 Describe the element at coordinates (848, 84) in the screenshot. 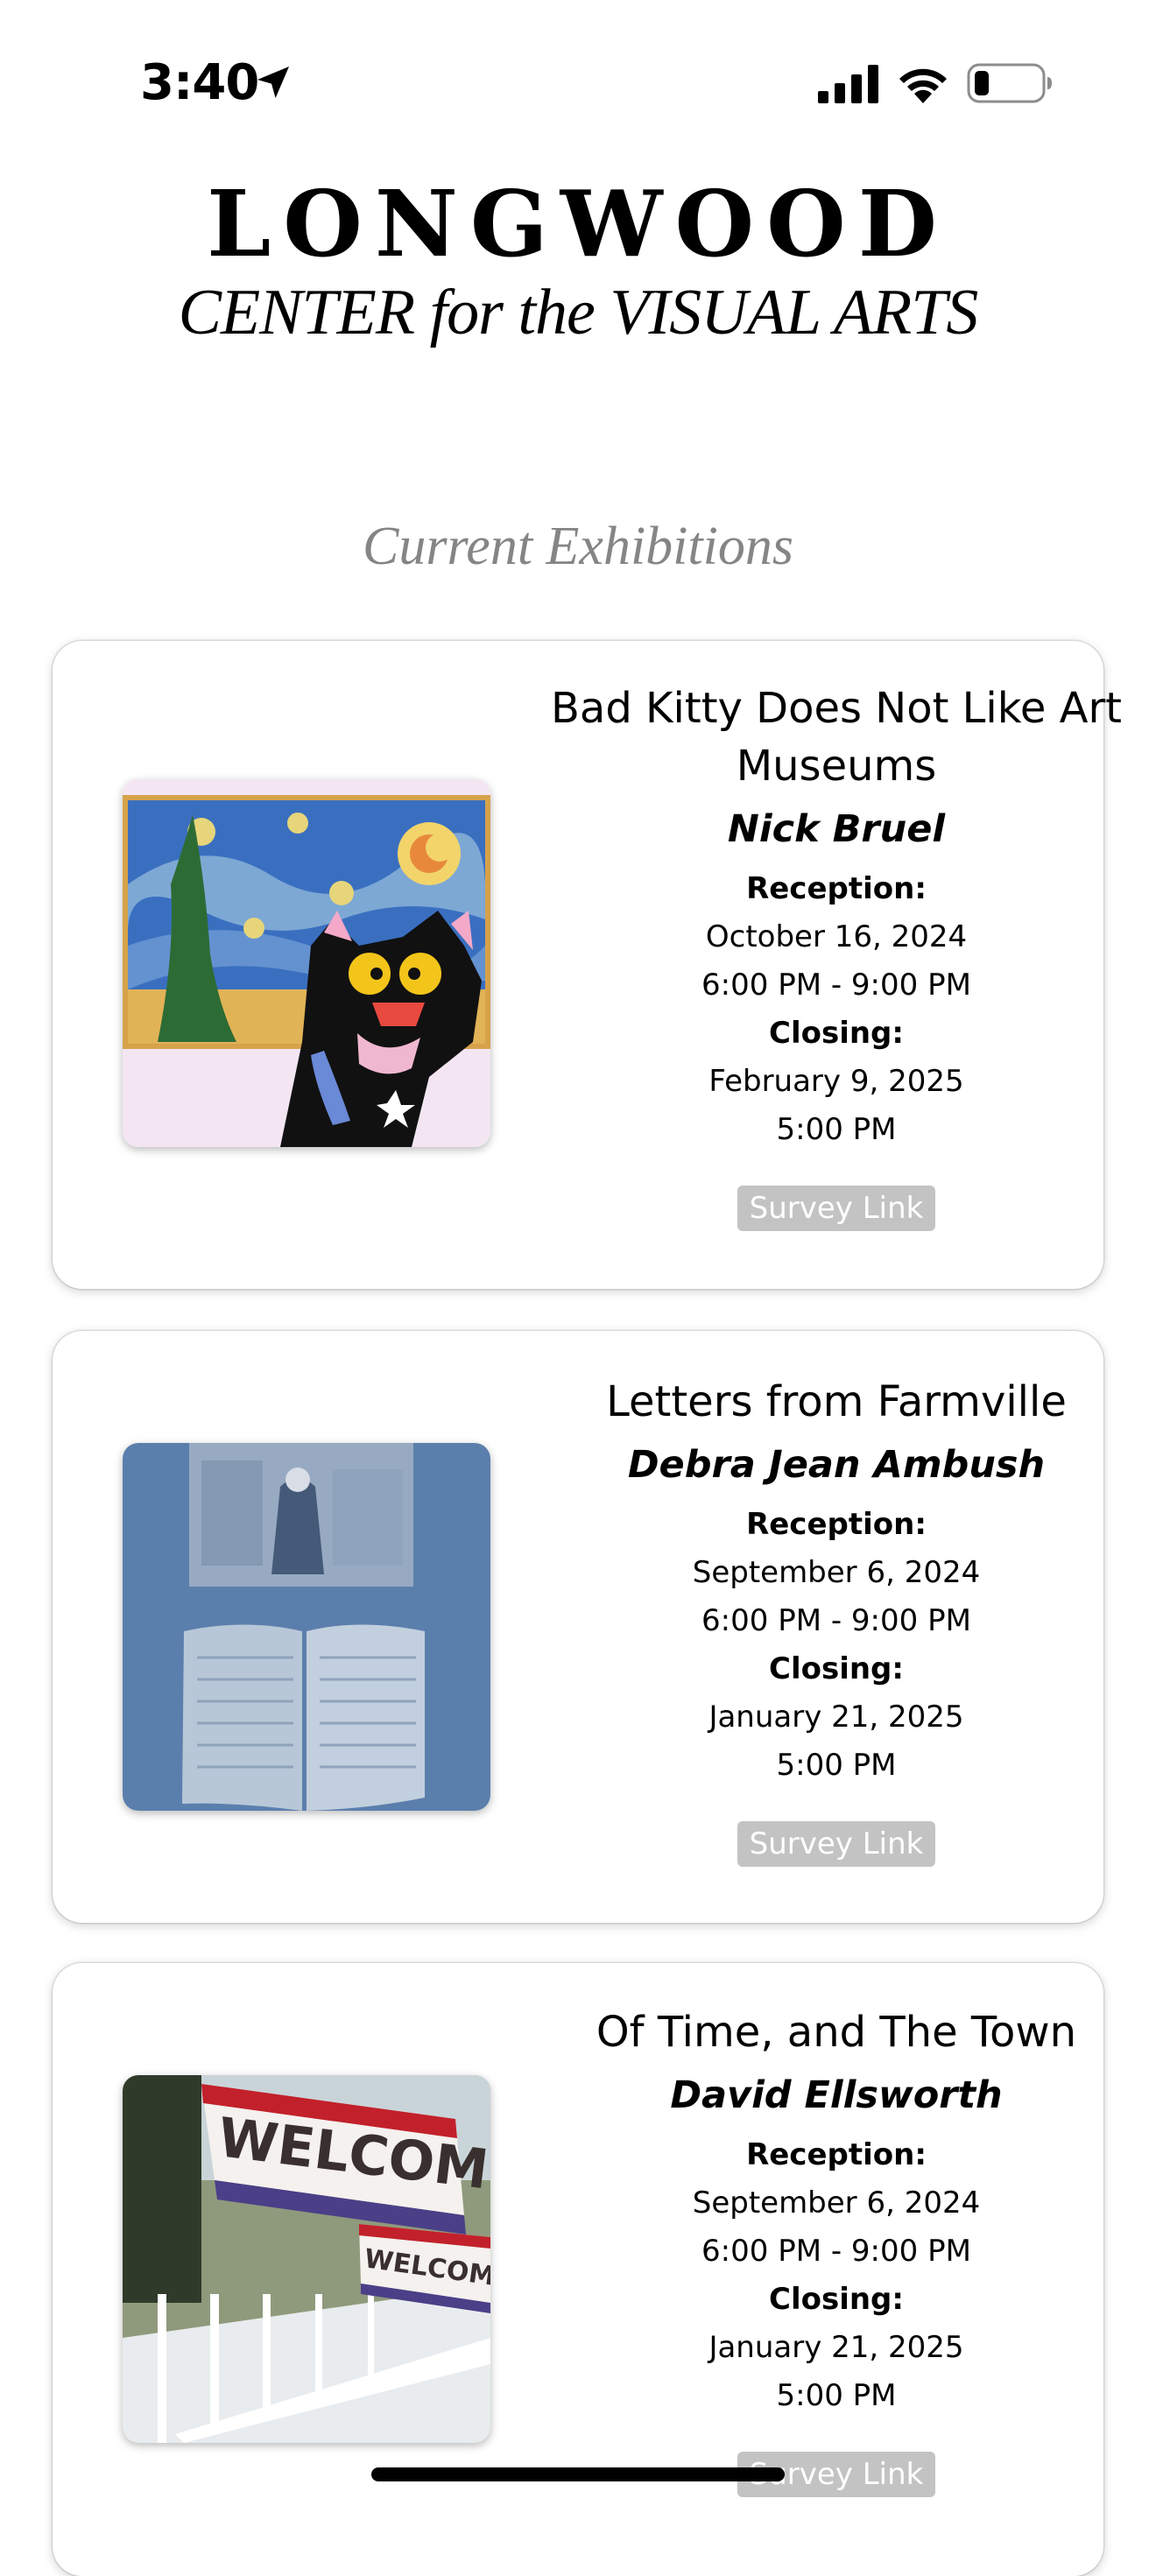

I see `cellular-signal-icon` at that location.